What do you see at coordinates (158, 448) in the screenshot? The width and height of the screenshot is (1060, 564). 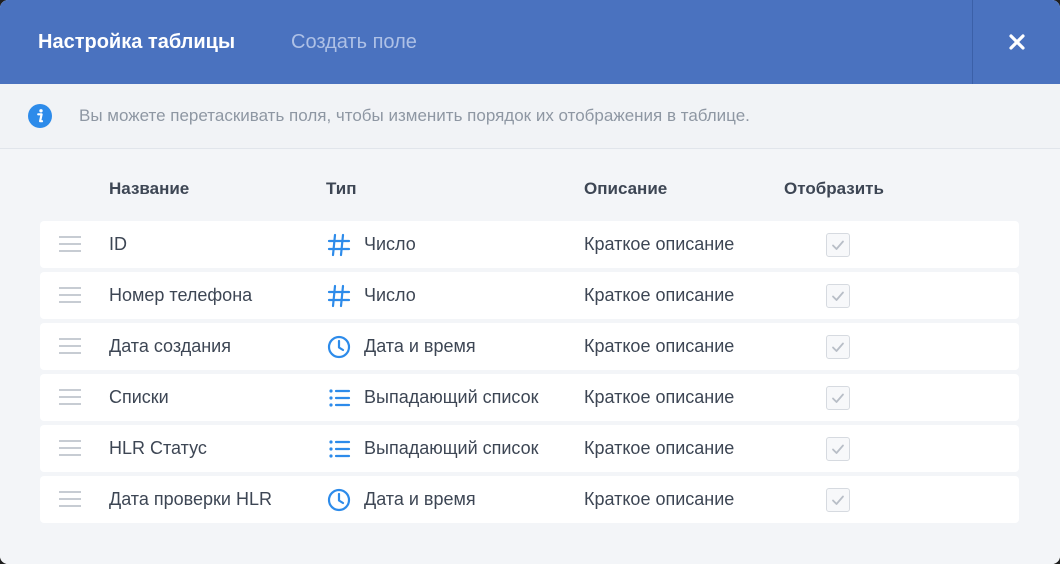 I see `field-name: HLR Статус` at bounding box center [158, 448].